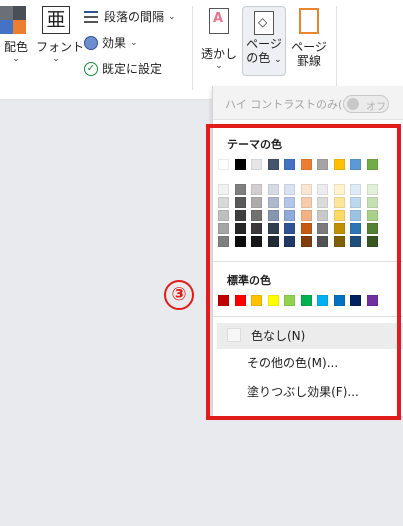 This screenshot has height=526, width=403. I want to click on page-borders-icon, so click(309, 21).